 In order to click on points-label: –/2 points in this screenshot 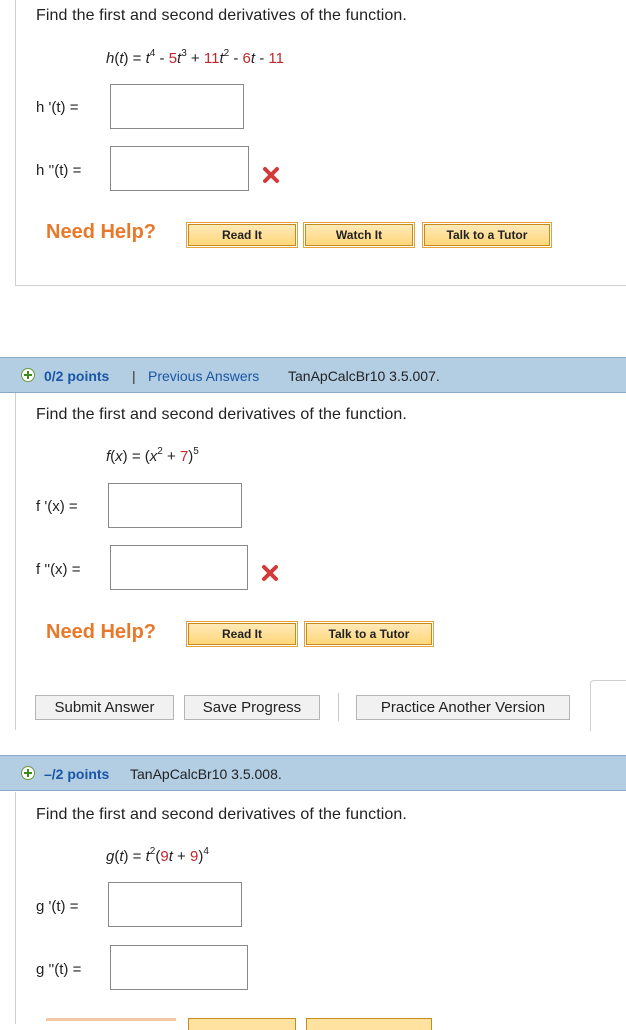, I will do `click(77, 774)`.